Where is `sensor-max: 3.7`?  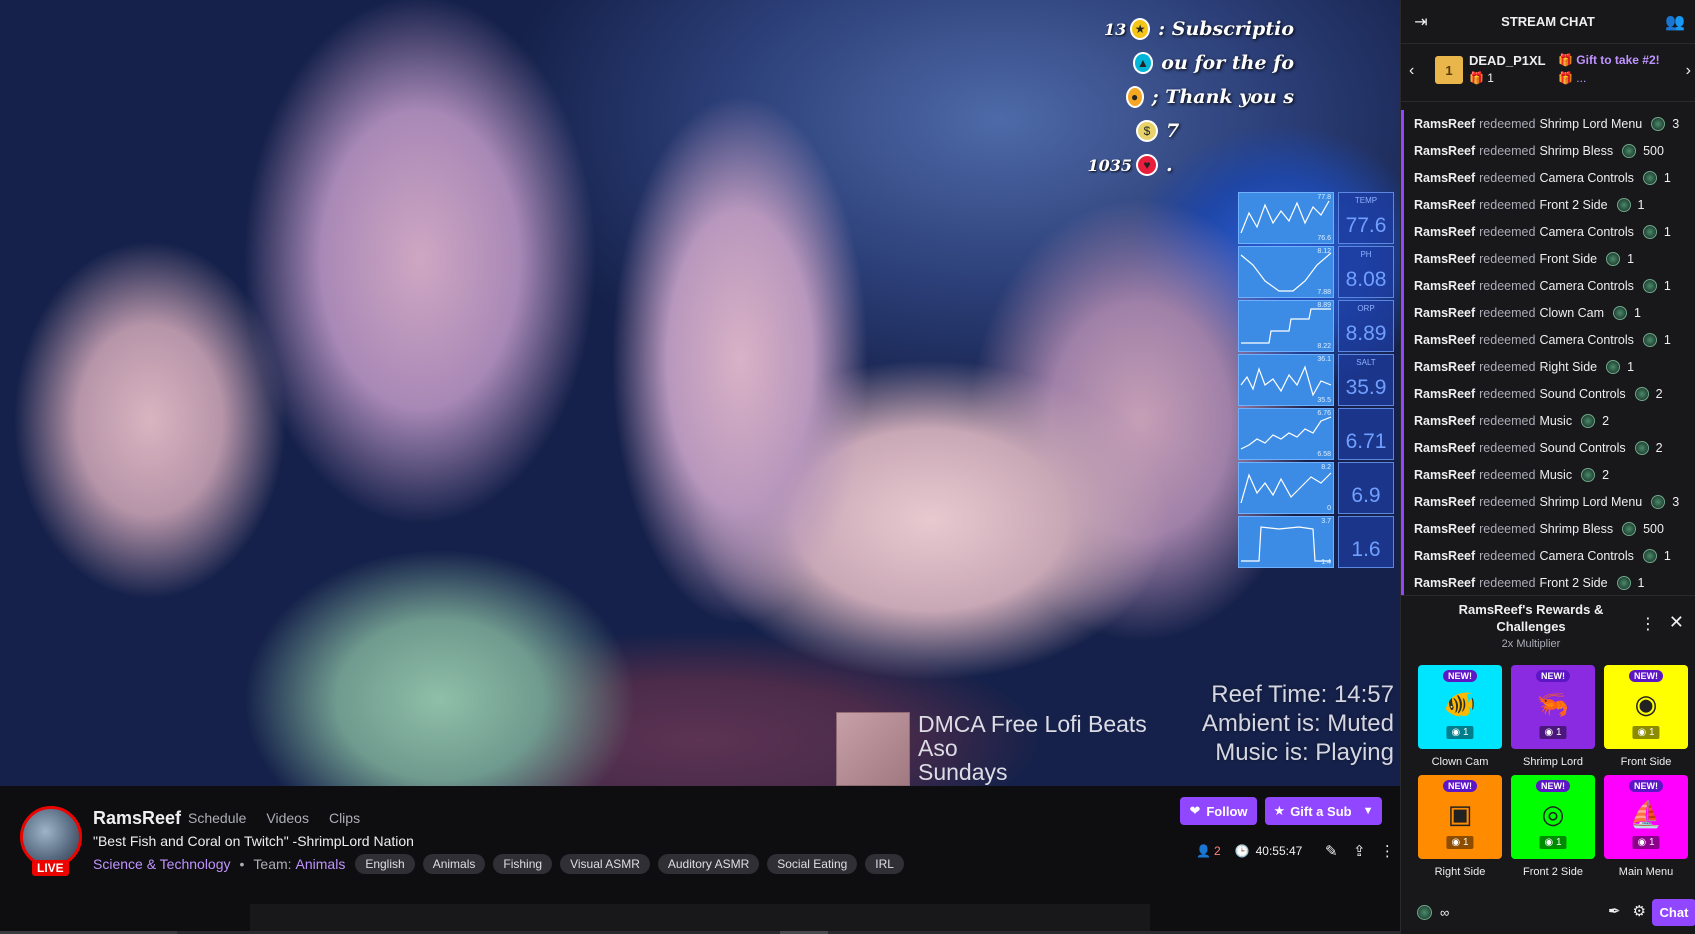 sensor-max: 3.7 is located at coordinates (1326, 521).